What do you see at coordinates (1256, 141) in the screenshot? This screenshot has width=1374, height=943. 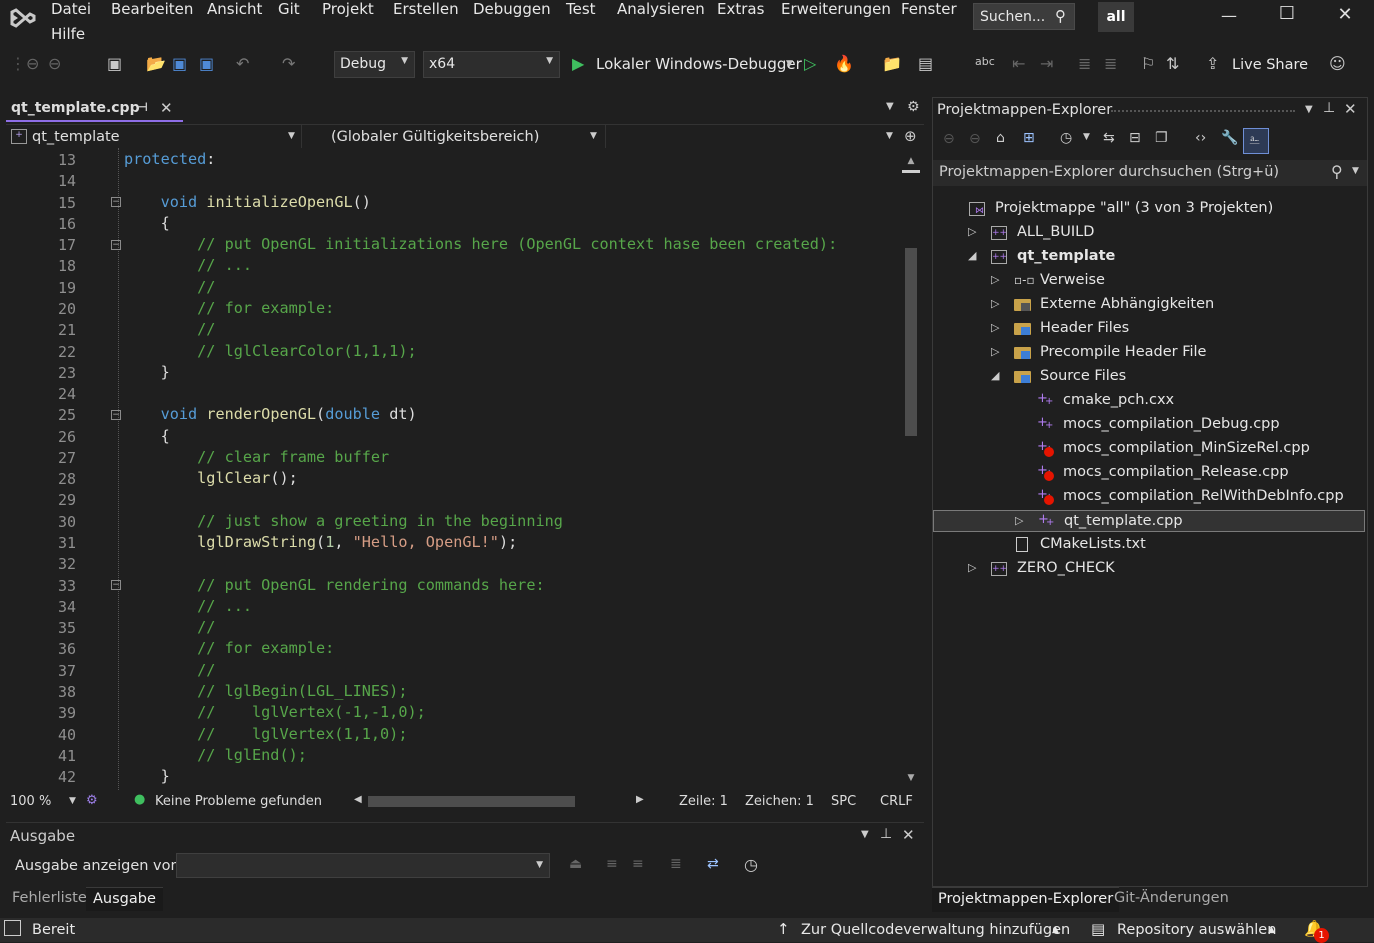 I see `preview-selected-button: ⎁` at bounding box center [1256, 141].